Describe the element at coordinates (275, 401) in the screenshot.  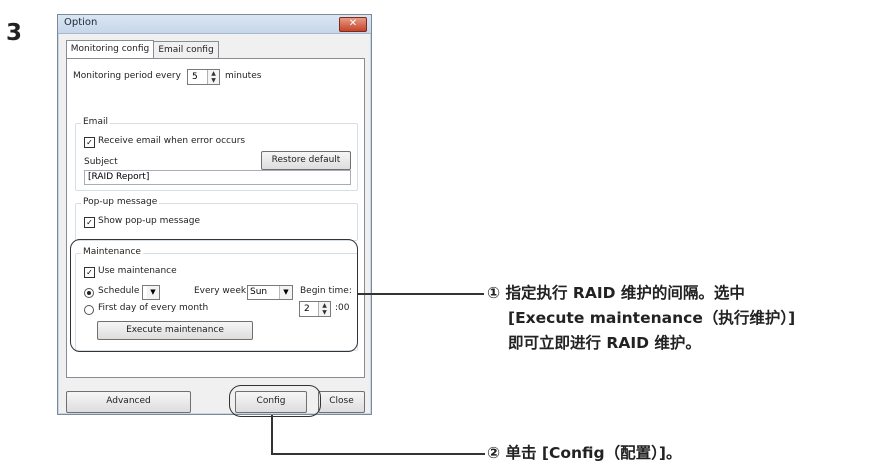
I see `config-highlight` at that location.